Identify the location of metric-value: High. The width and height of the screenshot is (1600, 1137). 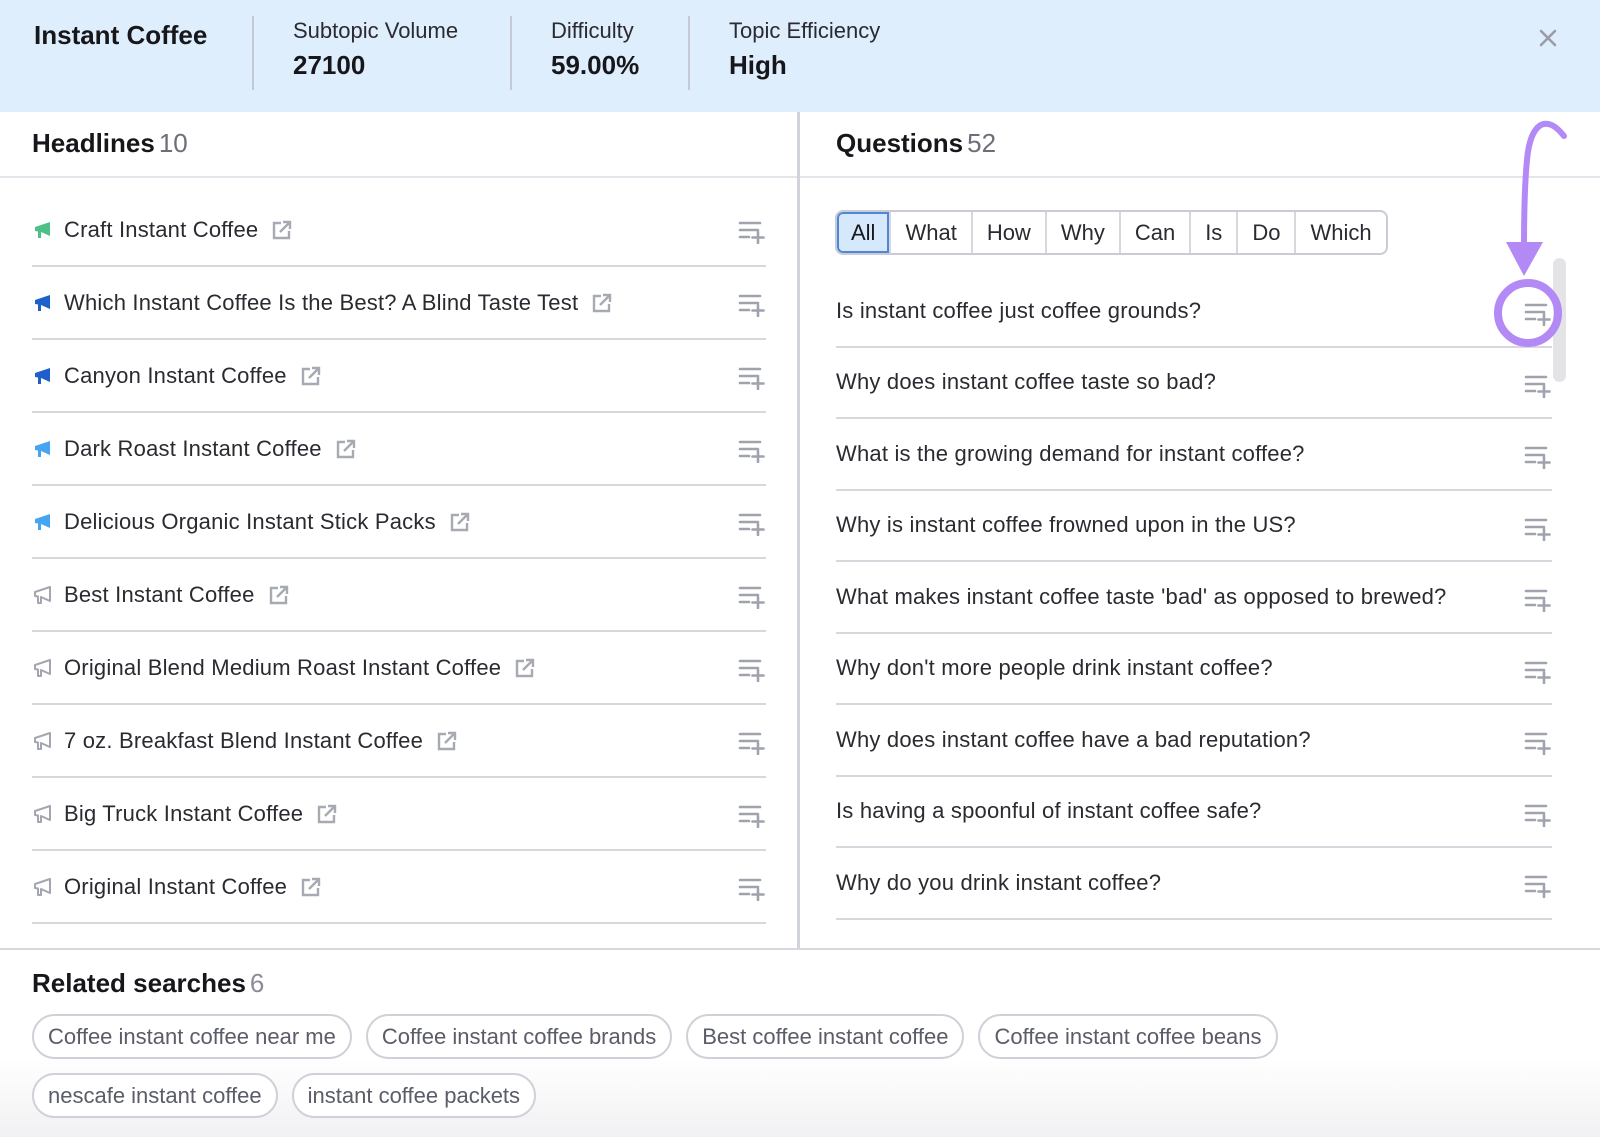
(758, 65).